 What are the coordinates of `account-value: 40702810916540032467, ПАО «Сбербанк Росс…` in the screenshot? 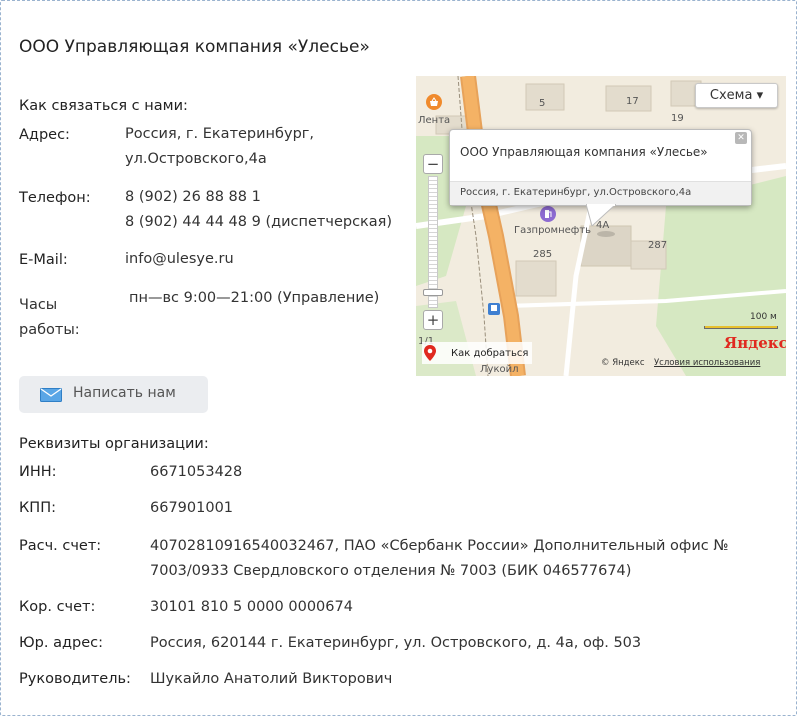 It's located at (439, 559).